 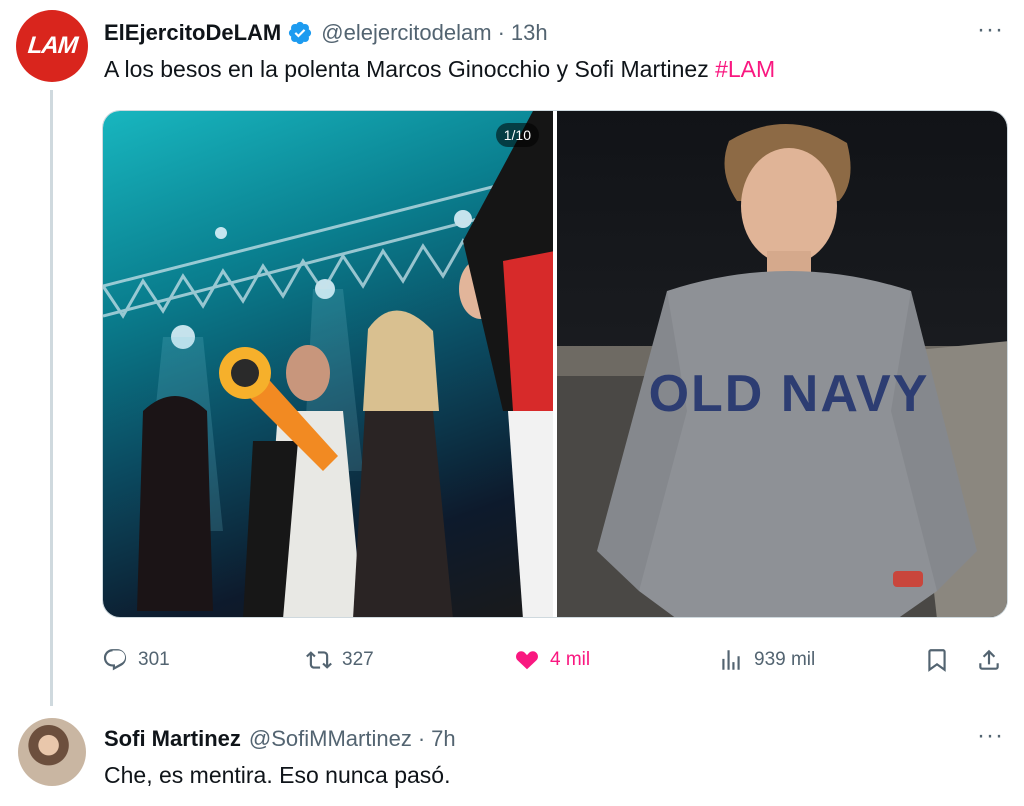 I want to click on like-count: 4 mil, so click(x=570, y=659).